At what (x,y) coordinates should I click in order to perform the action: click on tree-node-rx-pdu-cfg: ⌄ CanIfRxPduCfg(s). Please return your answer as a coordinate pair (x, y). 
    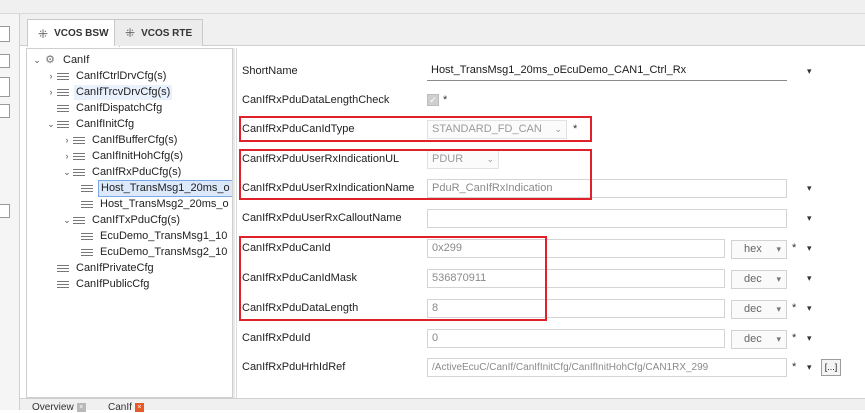
    Looking at the image, I should click on (122, 172).